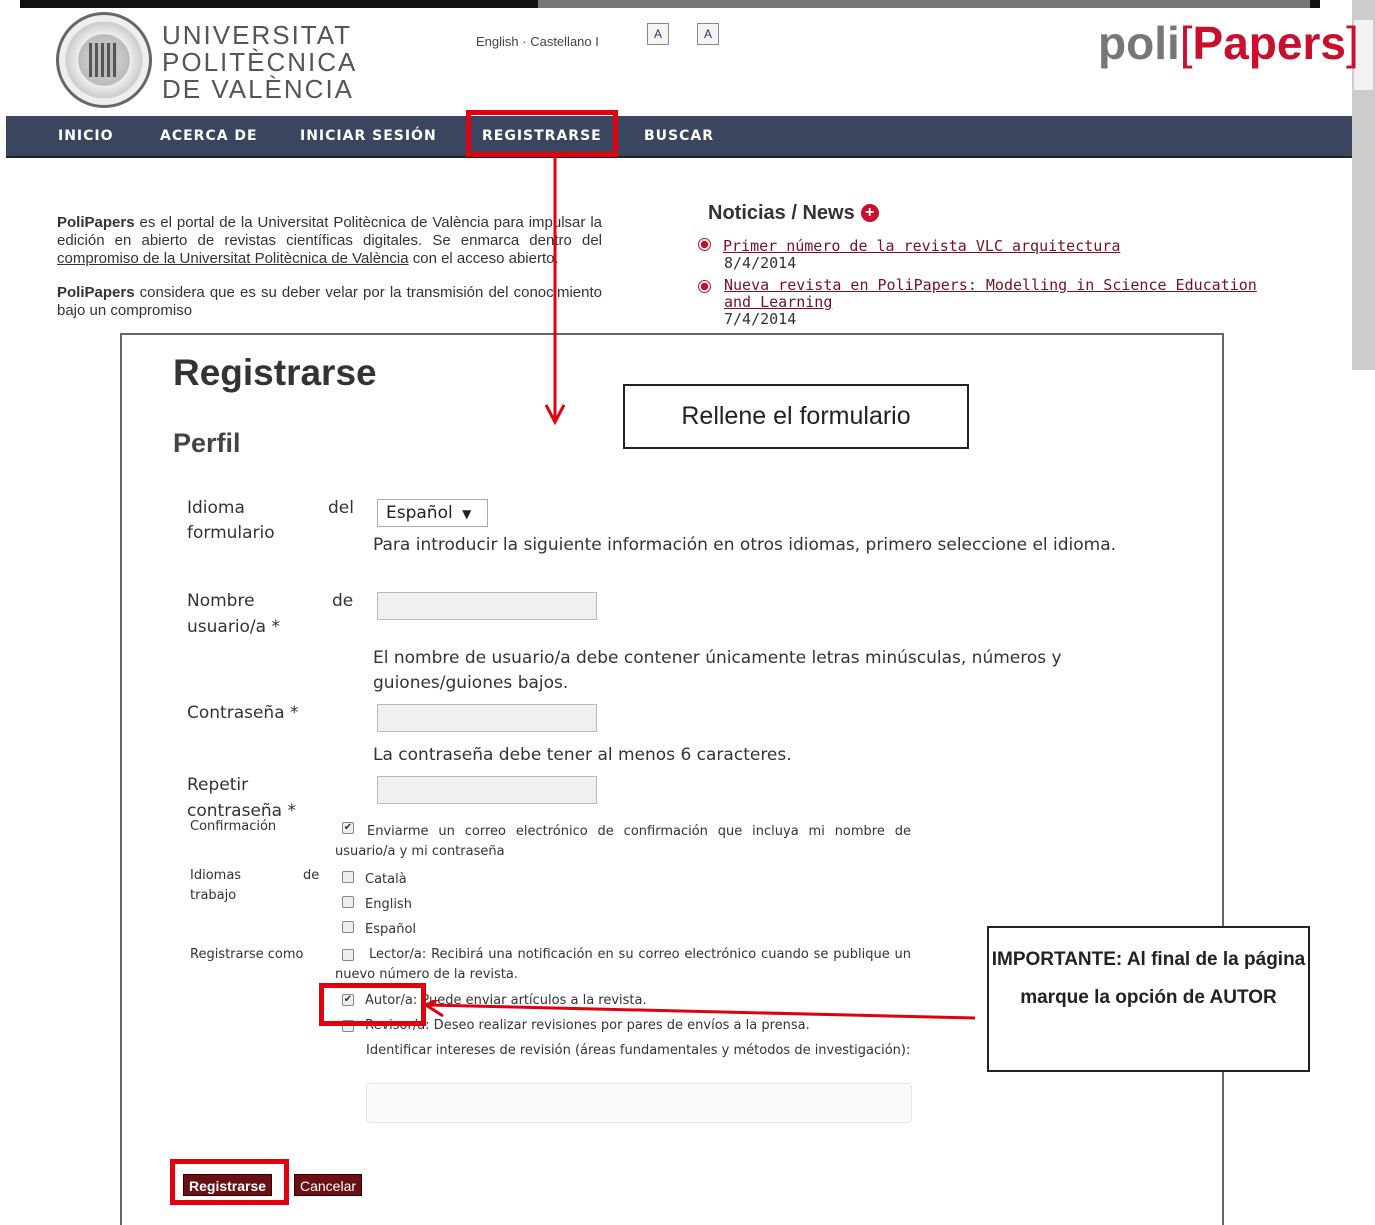 This screenshot has height=1225, width=1375. Describe the element at coordinates (391, 929) in the screenshot. I see `espanol-label: Español` at that location.